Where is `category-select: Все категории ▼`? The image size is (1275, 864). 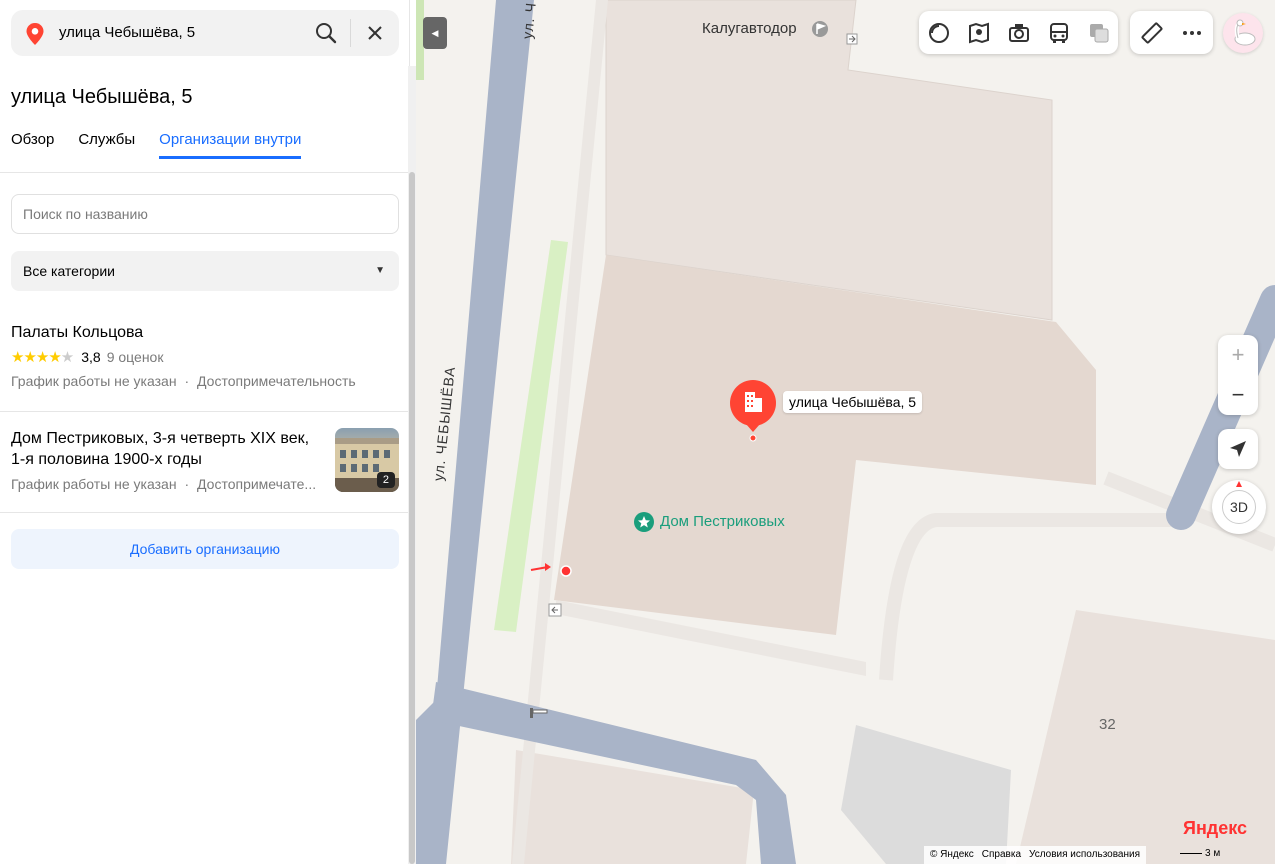 category-select: Все категории ▼ is located at coordinates (205, 271).